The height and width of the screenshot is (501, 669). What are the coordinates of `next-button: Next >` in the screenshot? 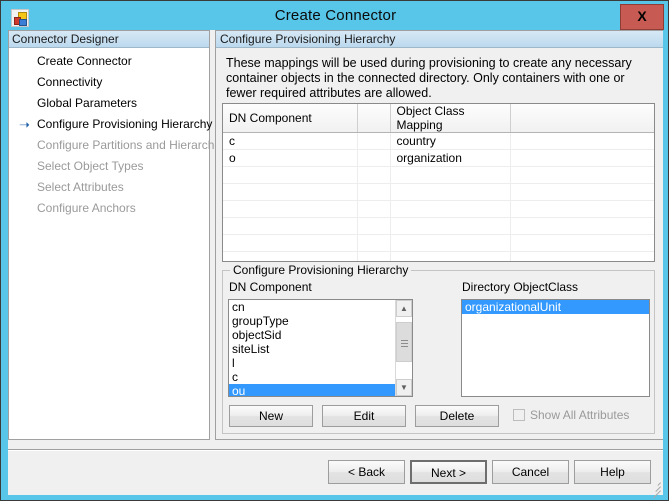 It's located at (448, 472).